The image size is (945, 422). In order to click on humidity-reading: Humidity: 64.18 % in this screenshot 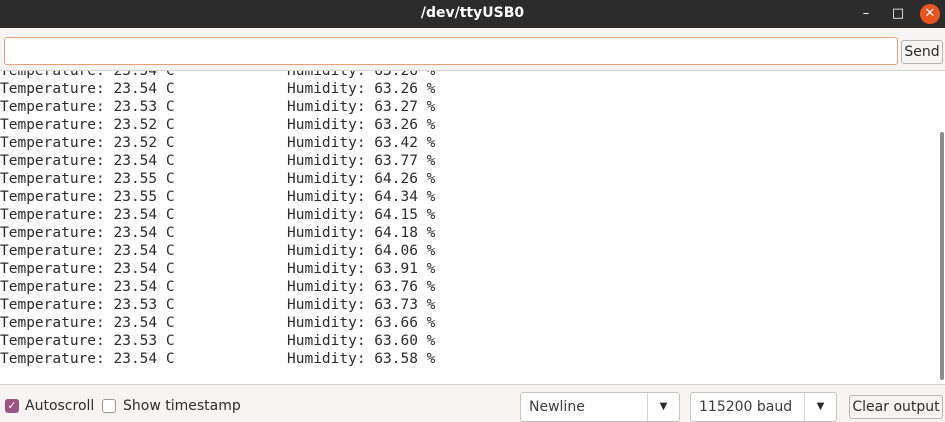, I will do `click(361, 233)`.